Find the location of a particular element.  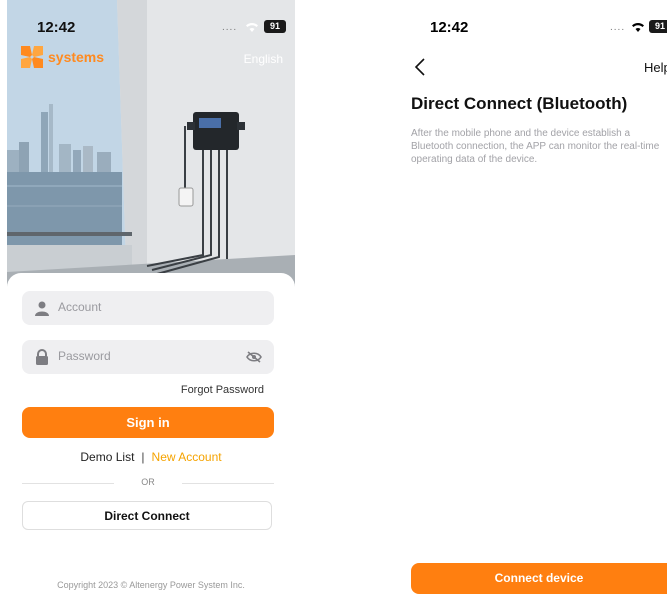

or-label: OR is located at coordinates (148, 482).